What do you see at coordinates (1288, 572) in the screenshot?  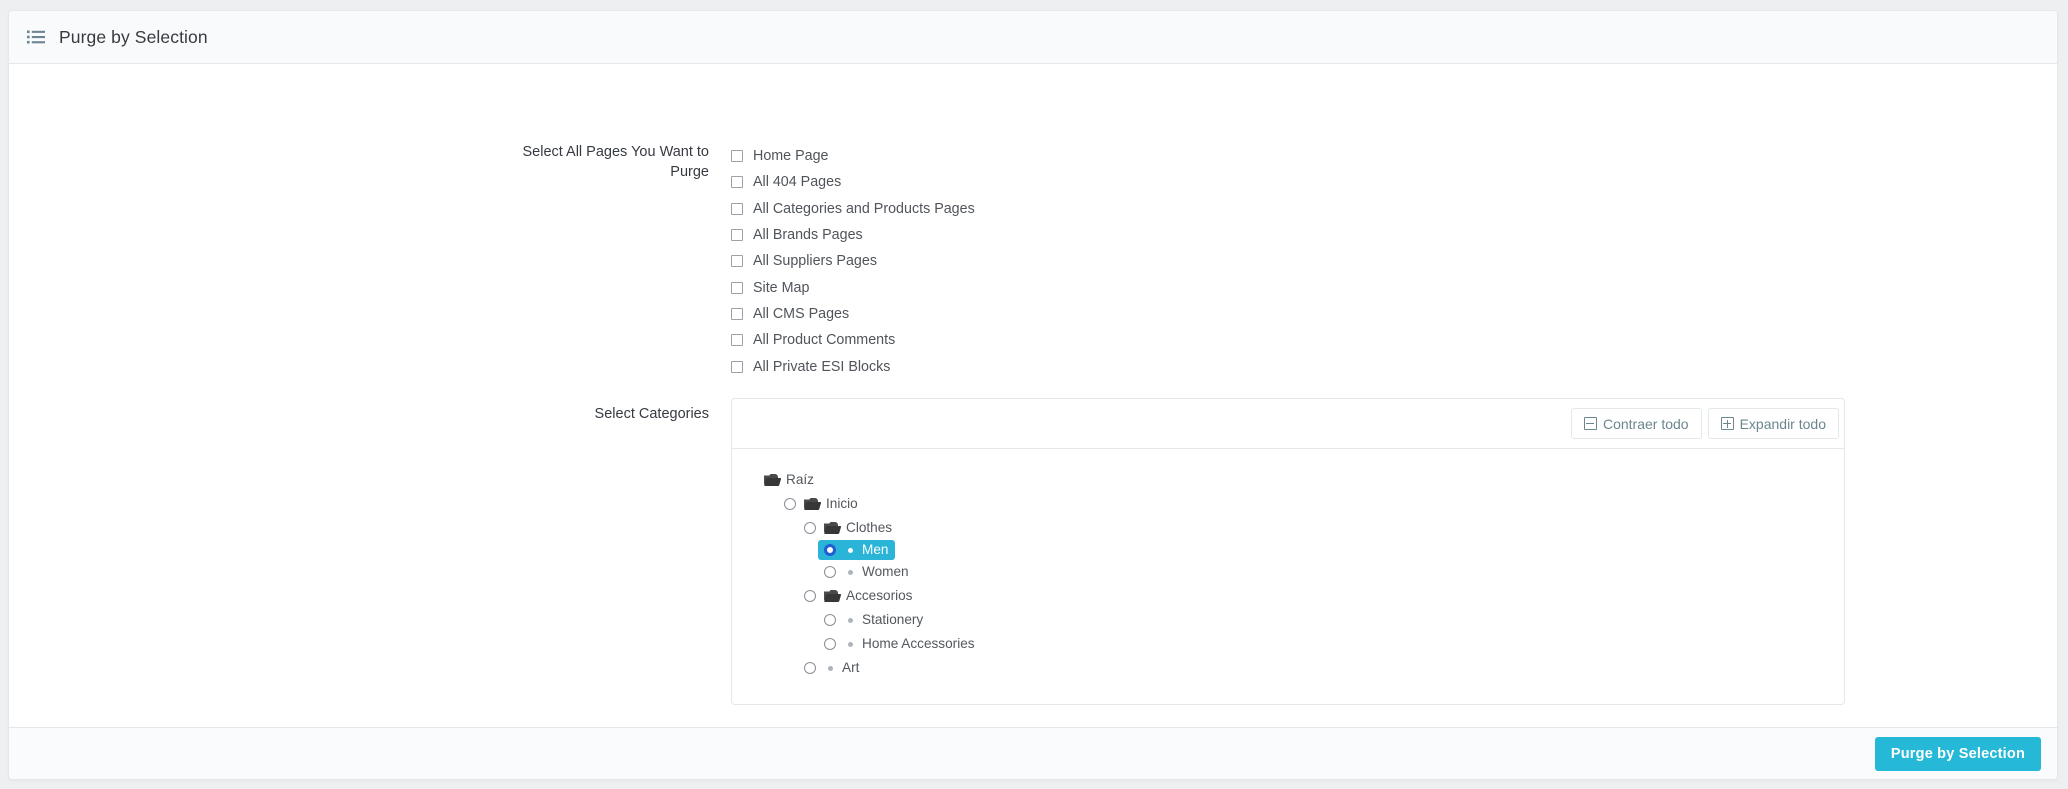 I see `tree-row: Women` at bounding box center [1288, 572].